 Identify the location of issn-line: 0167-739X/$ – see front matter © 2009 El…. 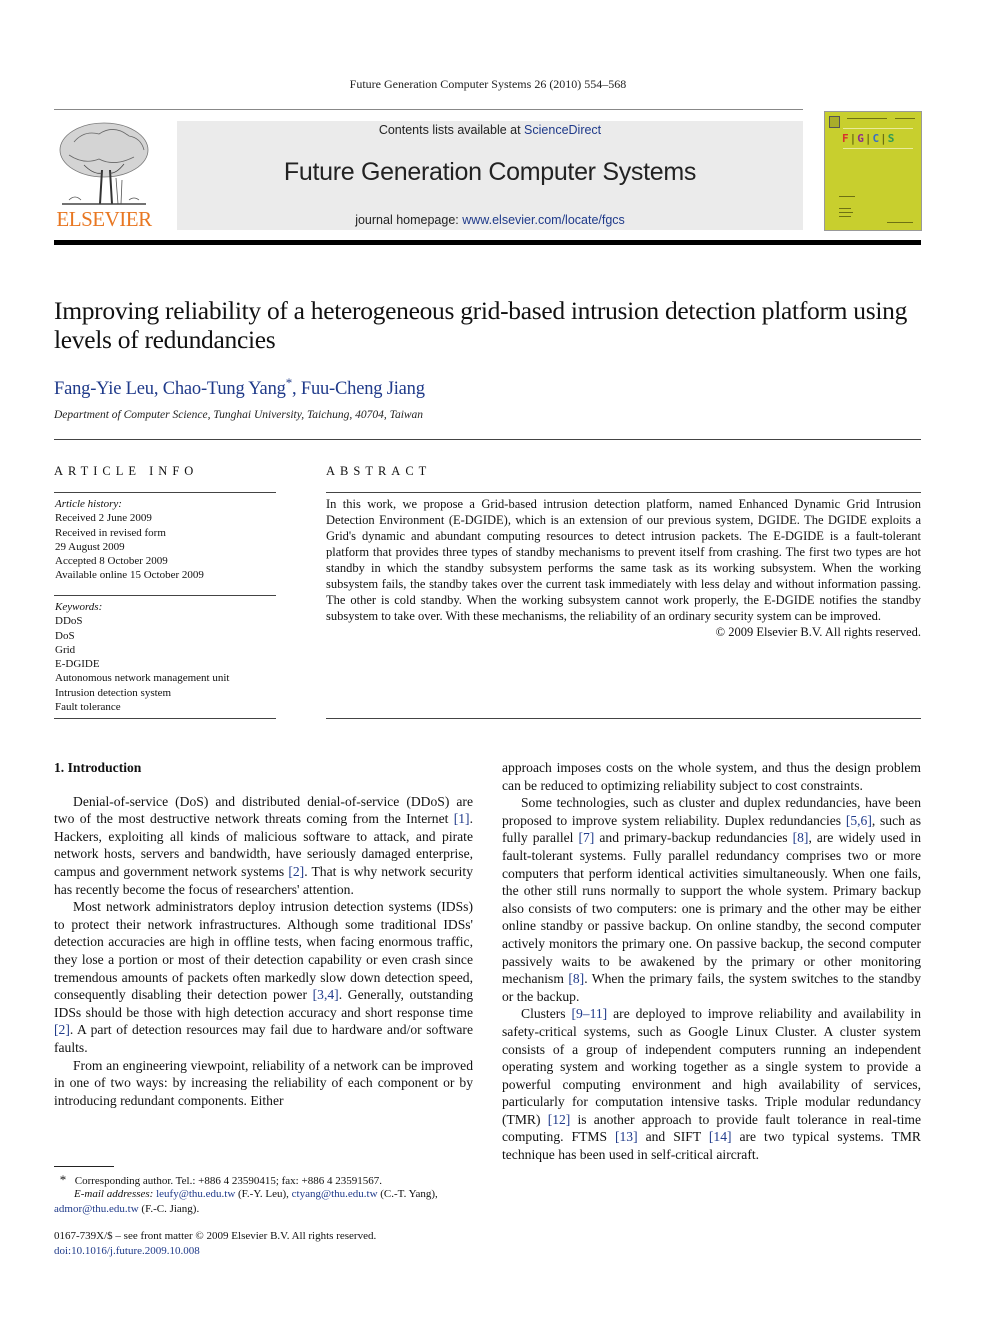
(215, 1236).